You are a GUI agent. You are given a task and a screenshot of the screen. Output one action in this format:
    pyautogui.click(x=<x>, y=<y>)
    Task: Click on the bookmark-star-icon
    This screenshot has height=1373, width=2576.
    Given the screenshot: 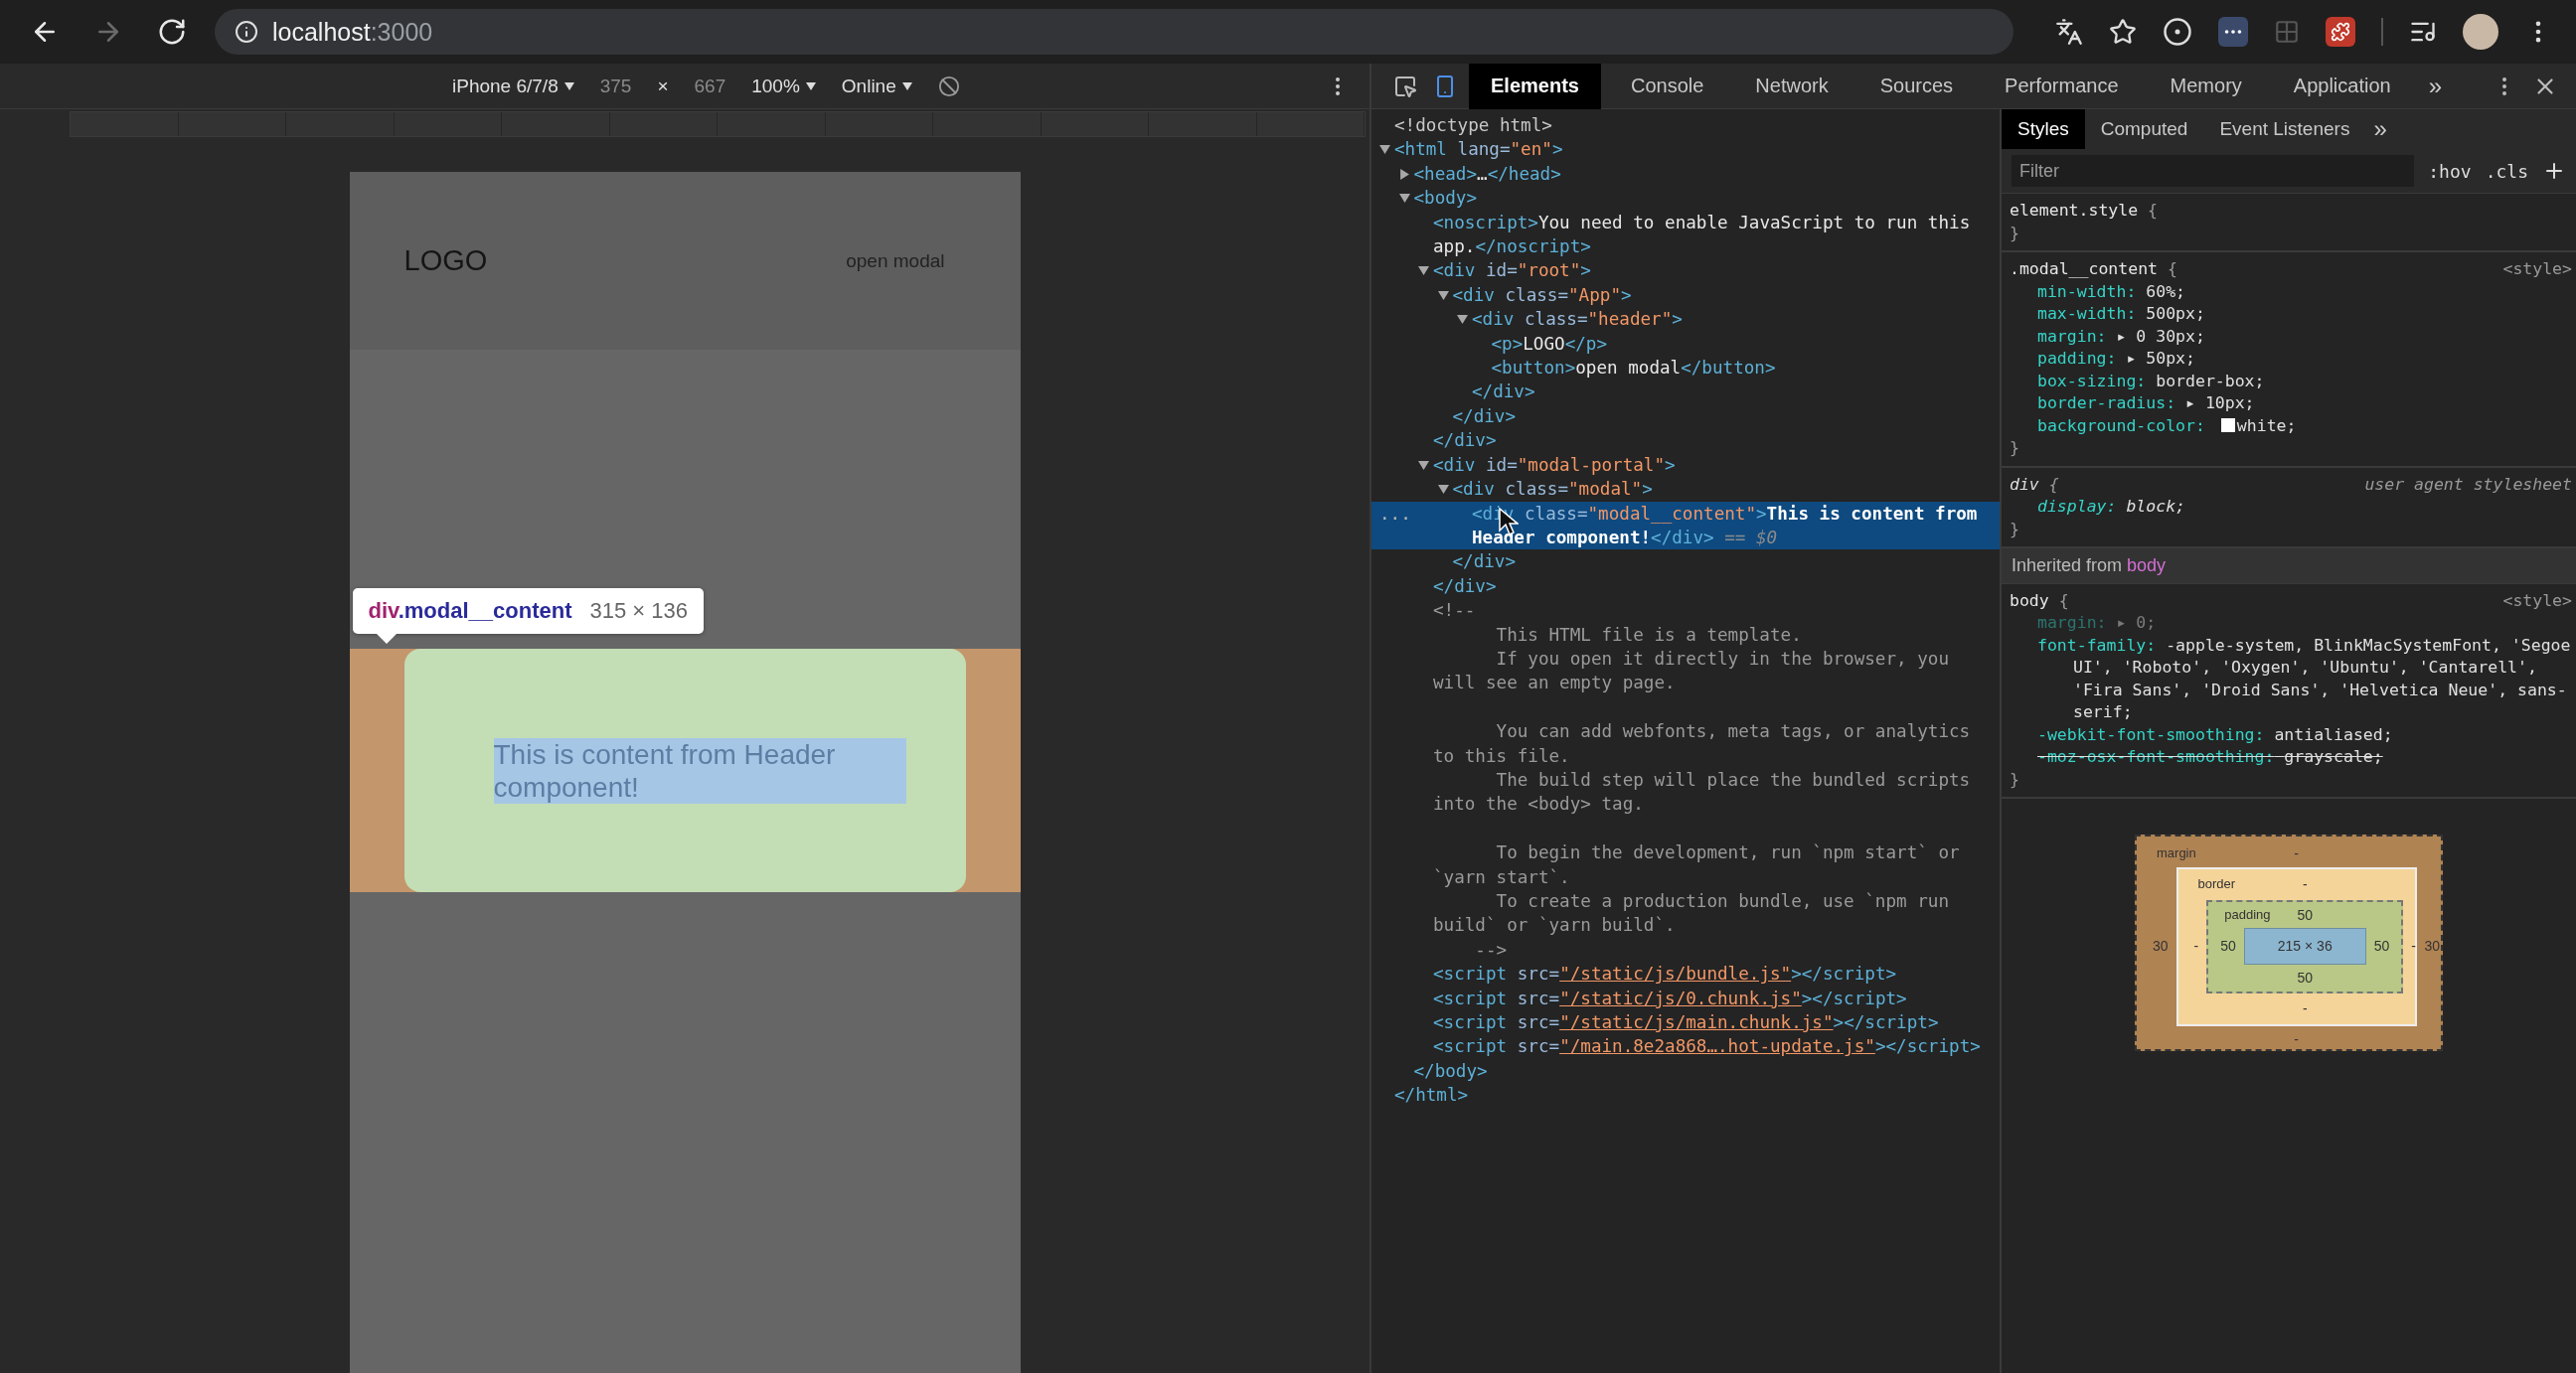 What is the action you would take?
    pyautogui.click(x=2123, y=32)
    